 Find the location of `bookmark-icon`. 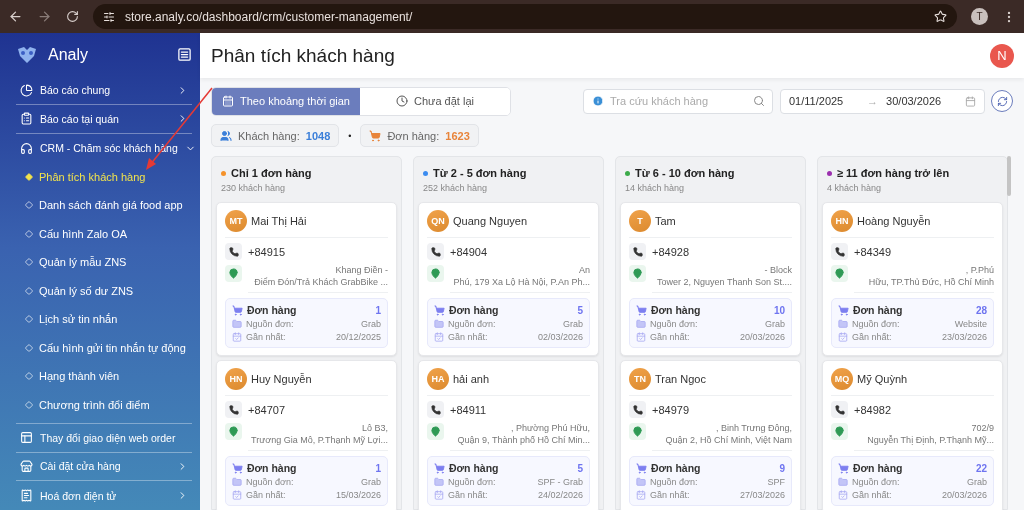

bookmark-icon is located at coordinates (940, 16).